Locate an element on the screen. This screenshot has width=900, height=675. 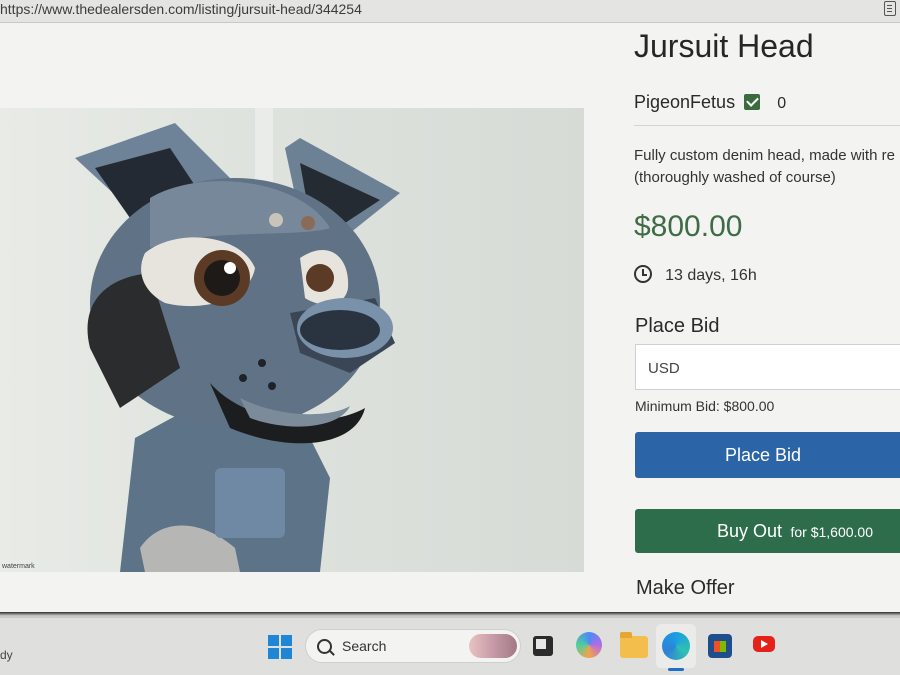
buy-out-price: for $1,600.00 is located at coordinates (831, 532).